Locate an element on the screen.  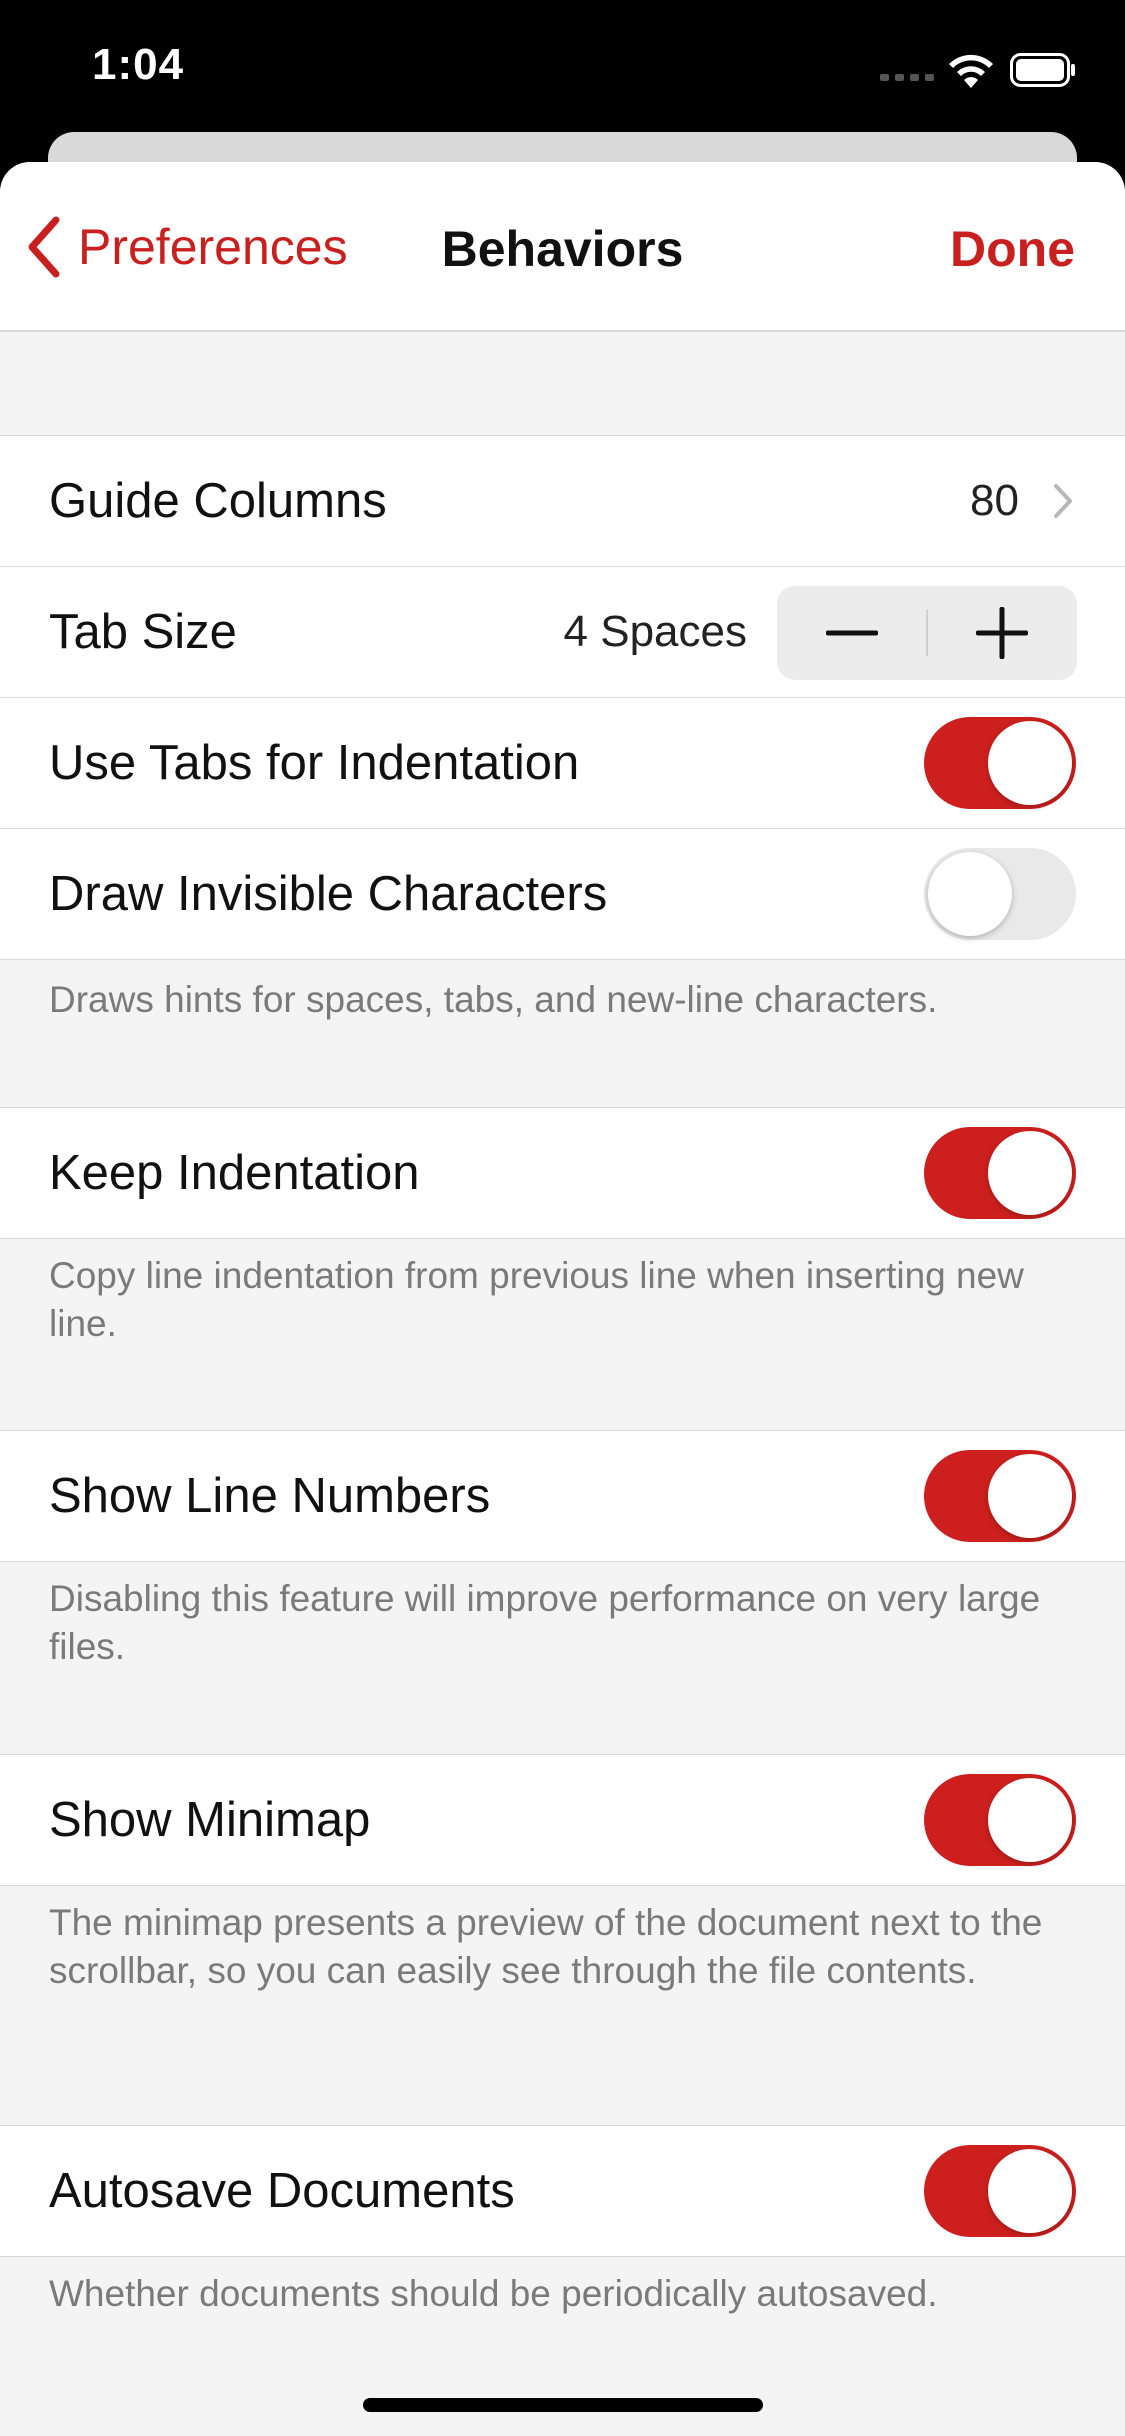
show-minimap-toggle is located at coordinates (1000, 1820).